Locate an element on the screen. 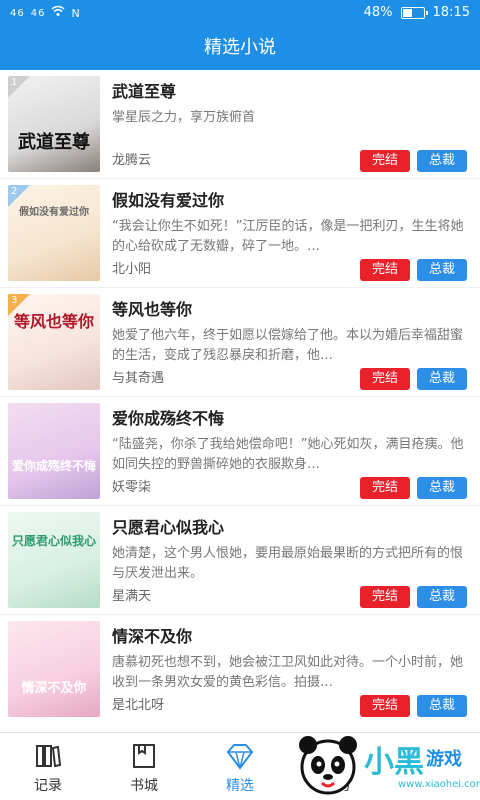 Image resolution: width=480 pixels, height=800 pixels. signal-indicator-2: 46 is located at coordinates (38, 13).